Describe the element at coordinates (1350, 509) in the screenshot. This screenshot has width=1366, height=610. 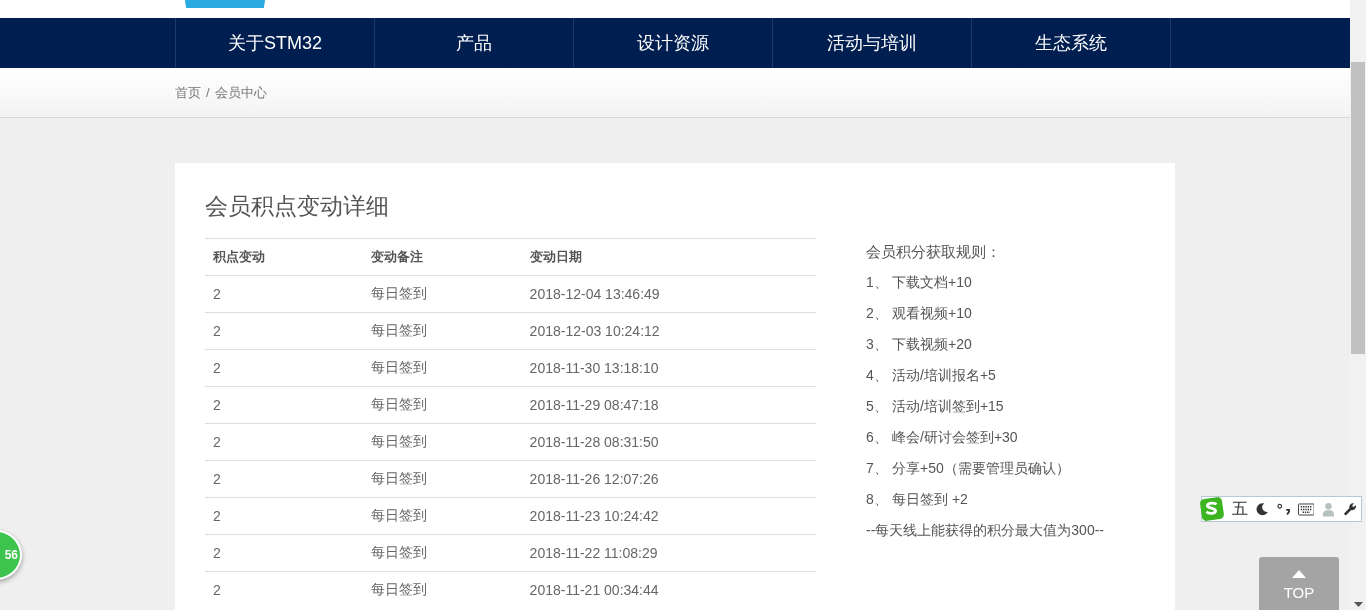
I see `wrench-icon` at that location.